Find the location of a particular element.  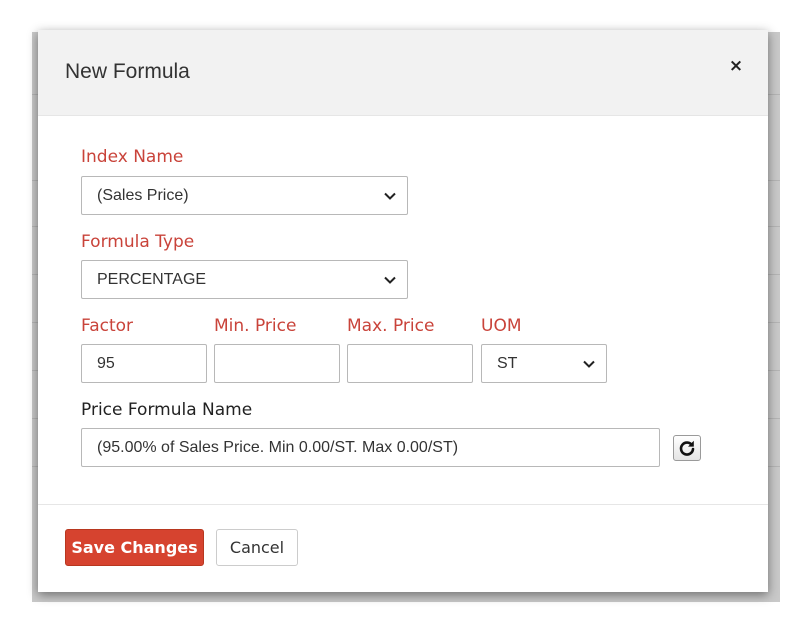

uom-label: UOM is located at coordinates (501, 326).